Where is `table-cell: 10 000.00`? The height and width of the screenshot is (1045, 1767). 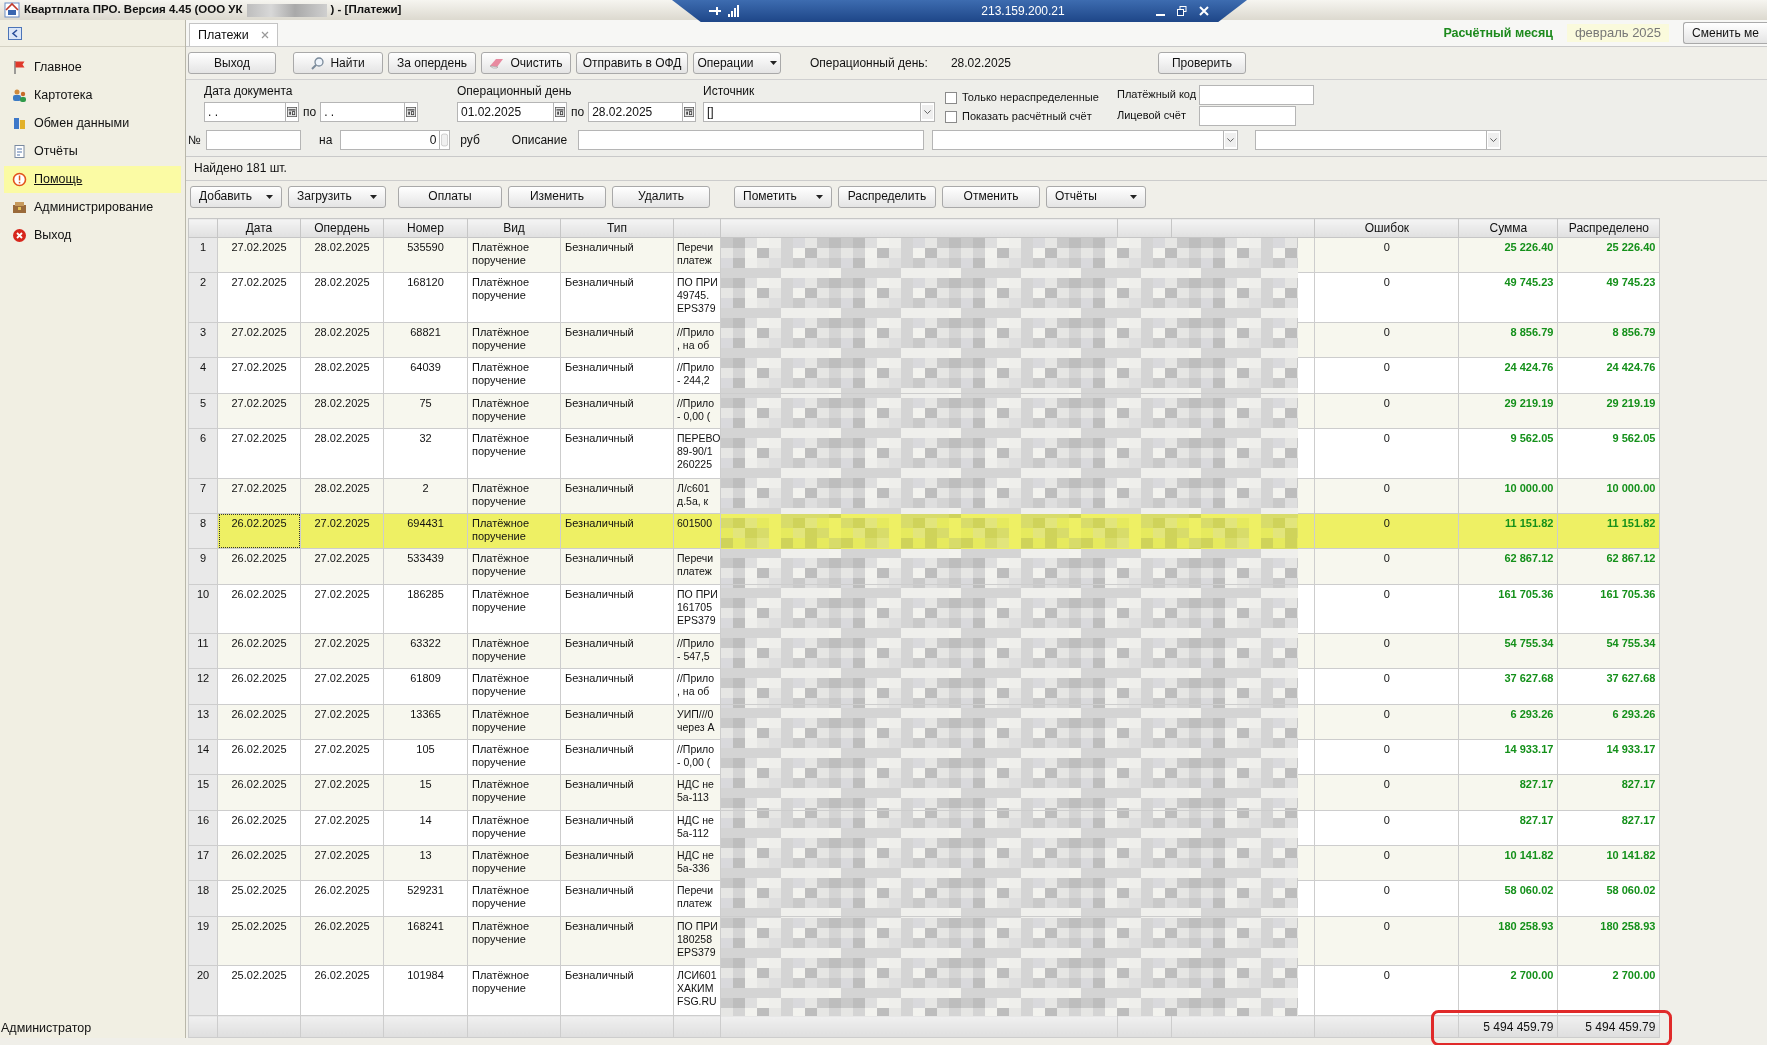 table-cell: 10 000.00 is located at coordinates (1508, 496).